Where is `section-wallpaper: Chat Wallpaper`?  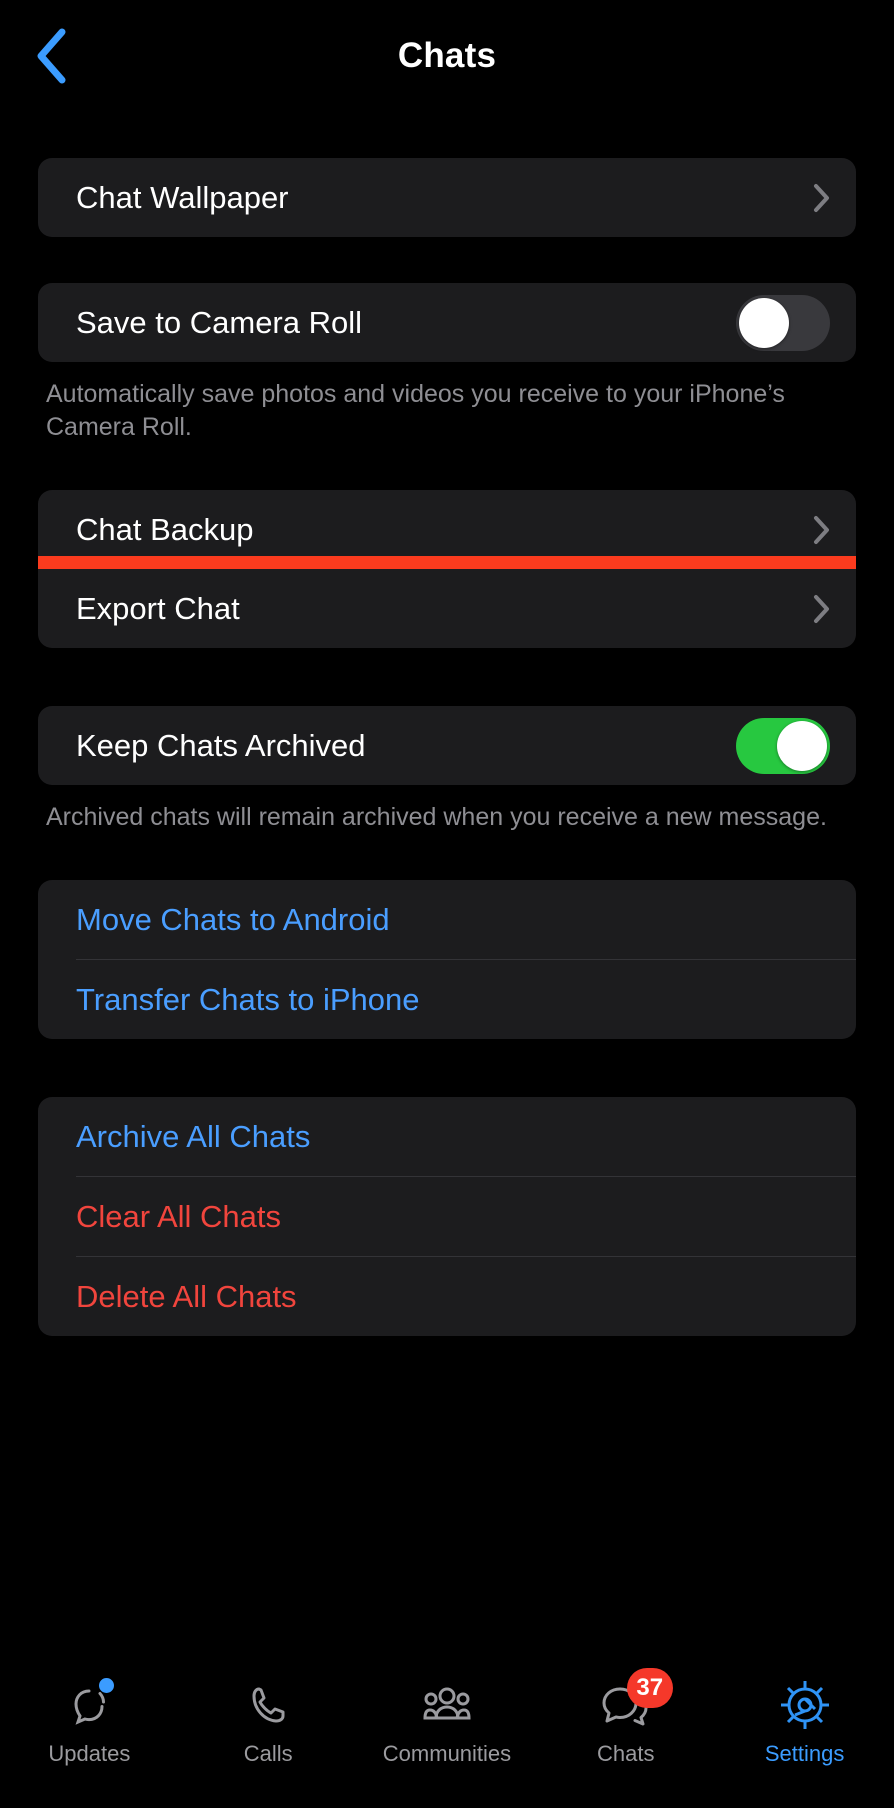 section-wallpaper: Chat Wallpaper is located at coordinates (447, 197).